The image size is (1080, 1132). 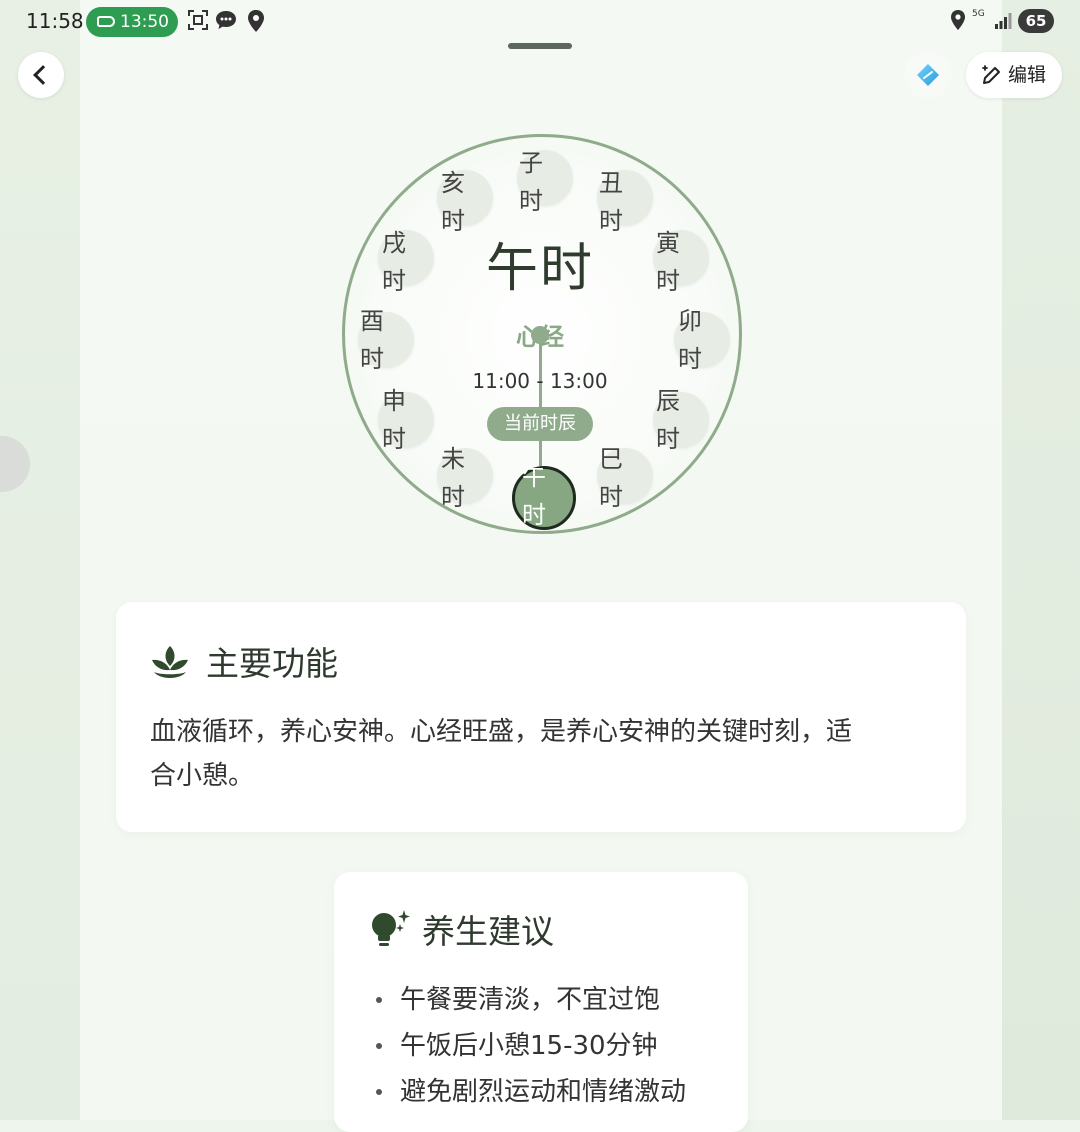 I want to click on edit-button: 编辑, so click(x=1014, y=75).